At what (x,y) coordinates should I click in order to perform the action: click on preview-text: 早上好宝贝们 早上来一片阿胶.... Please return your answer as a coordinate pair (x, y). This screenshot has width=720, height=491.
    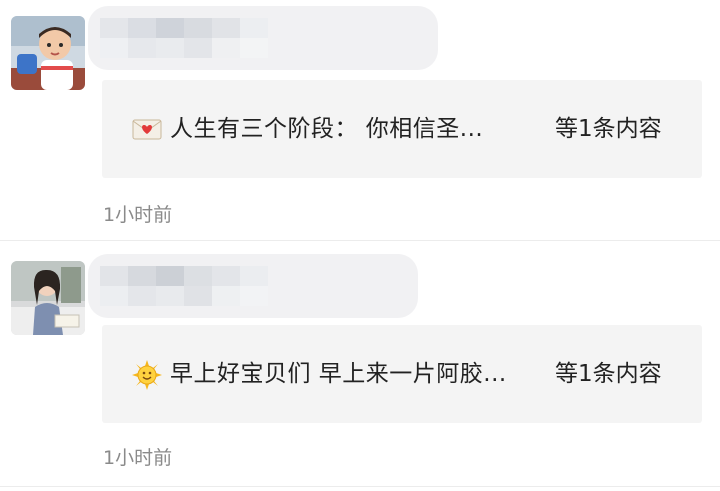
    Looking at the image, I should click on (338, 374).